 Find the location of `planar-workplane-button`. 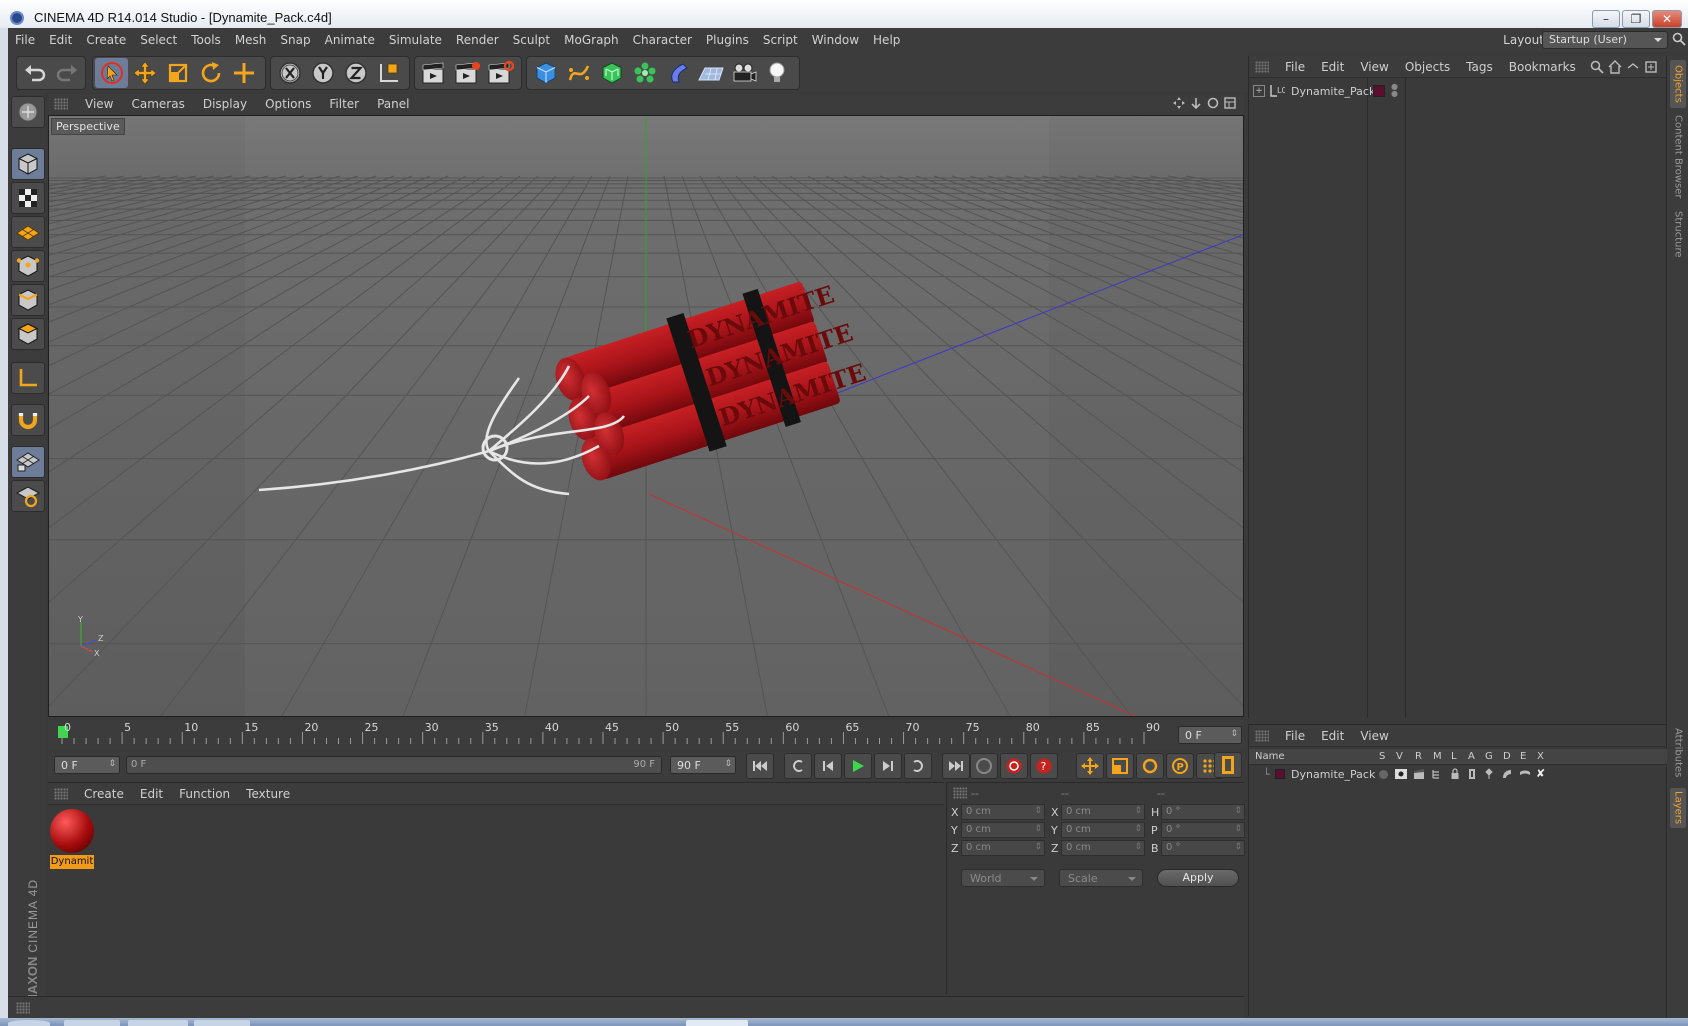

planar-workplane-button is located at coordinates (28, 496).